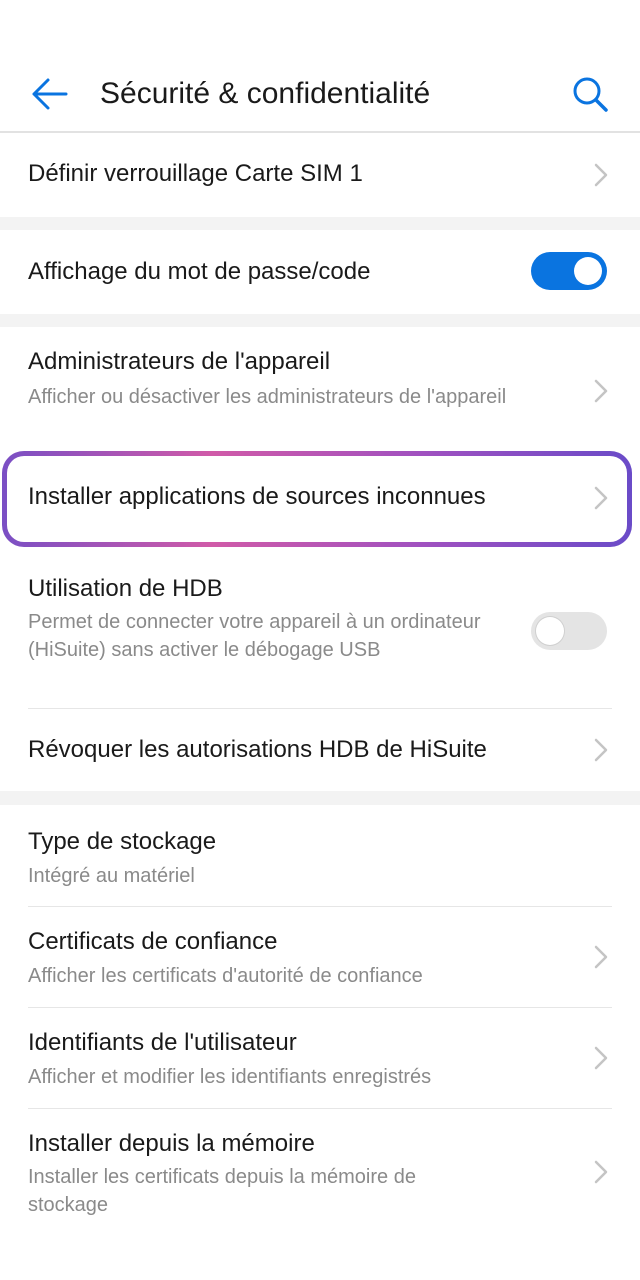 The height and width of the screenshot is (1280, 640). I want to click on sim-lock-label: Définir verrouillage Carte SIM 1, so click(195, 173).